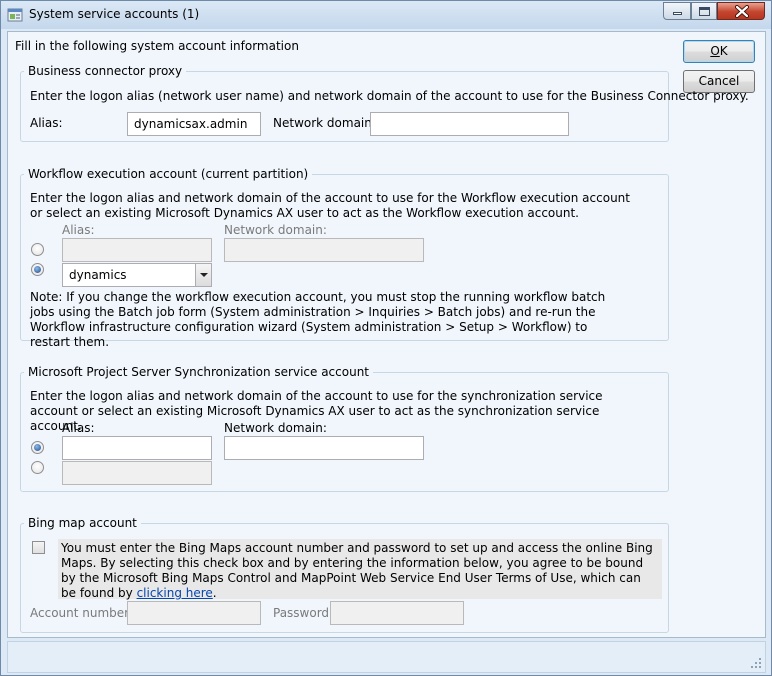 The height and width of the screenshot is (676, 772). I want to click on project-server-user-input, so click(137, 473).